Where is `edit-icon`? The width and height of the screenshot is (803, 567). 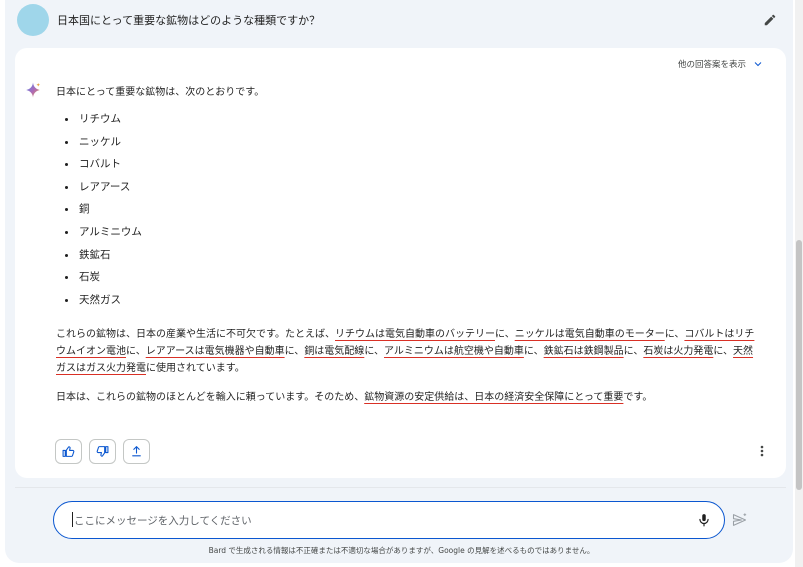 edit-icon is located at coordinates (770, 20).